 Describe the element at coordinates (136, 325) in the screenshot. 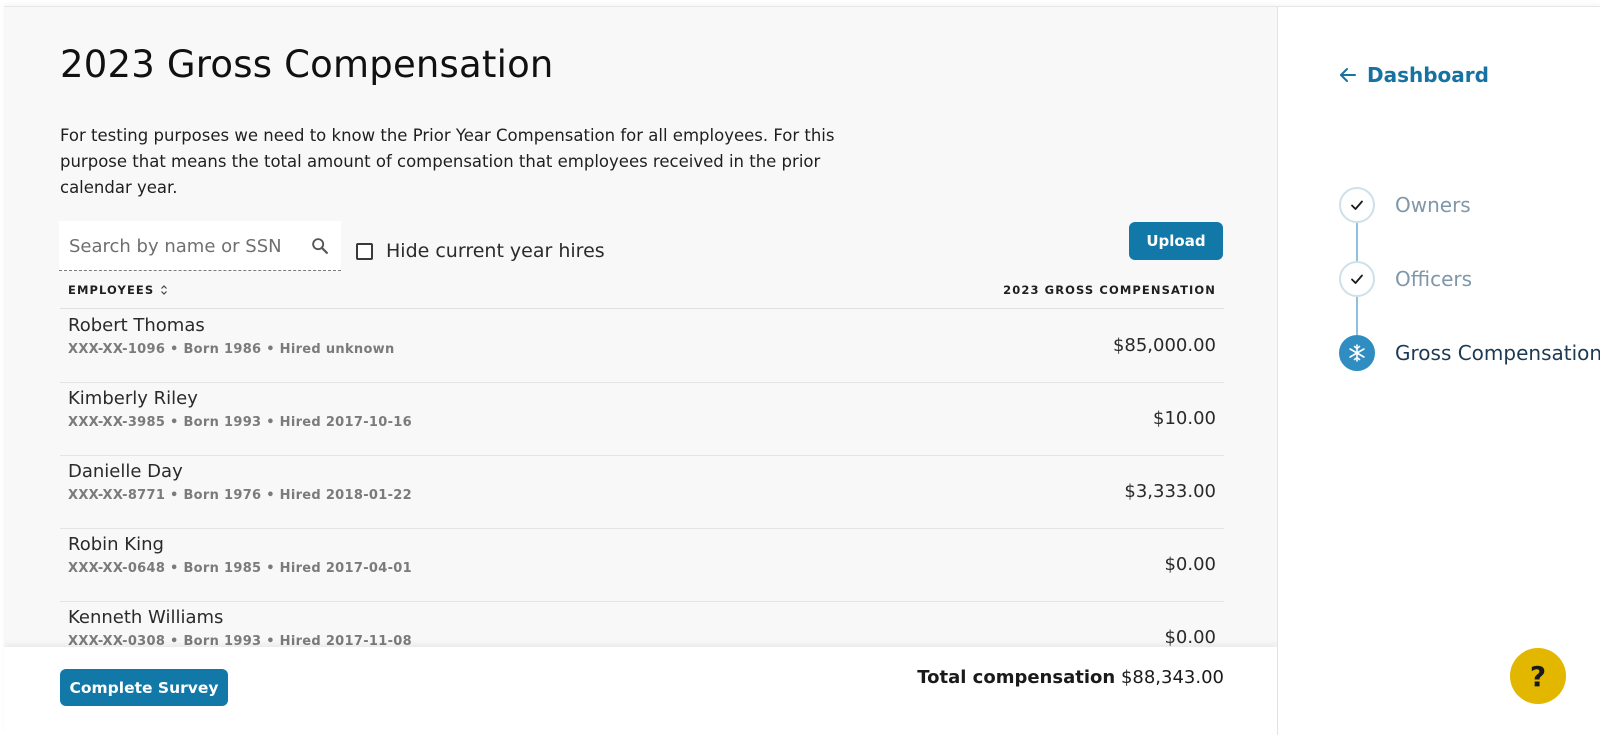

I see `employee-name: Robert Thomas` at that location.